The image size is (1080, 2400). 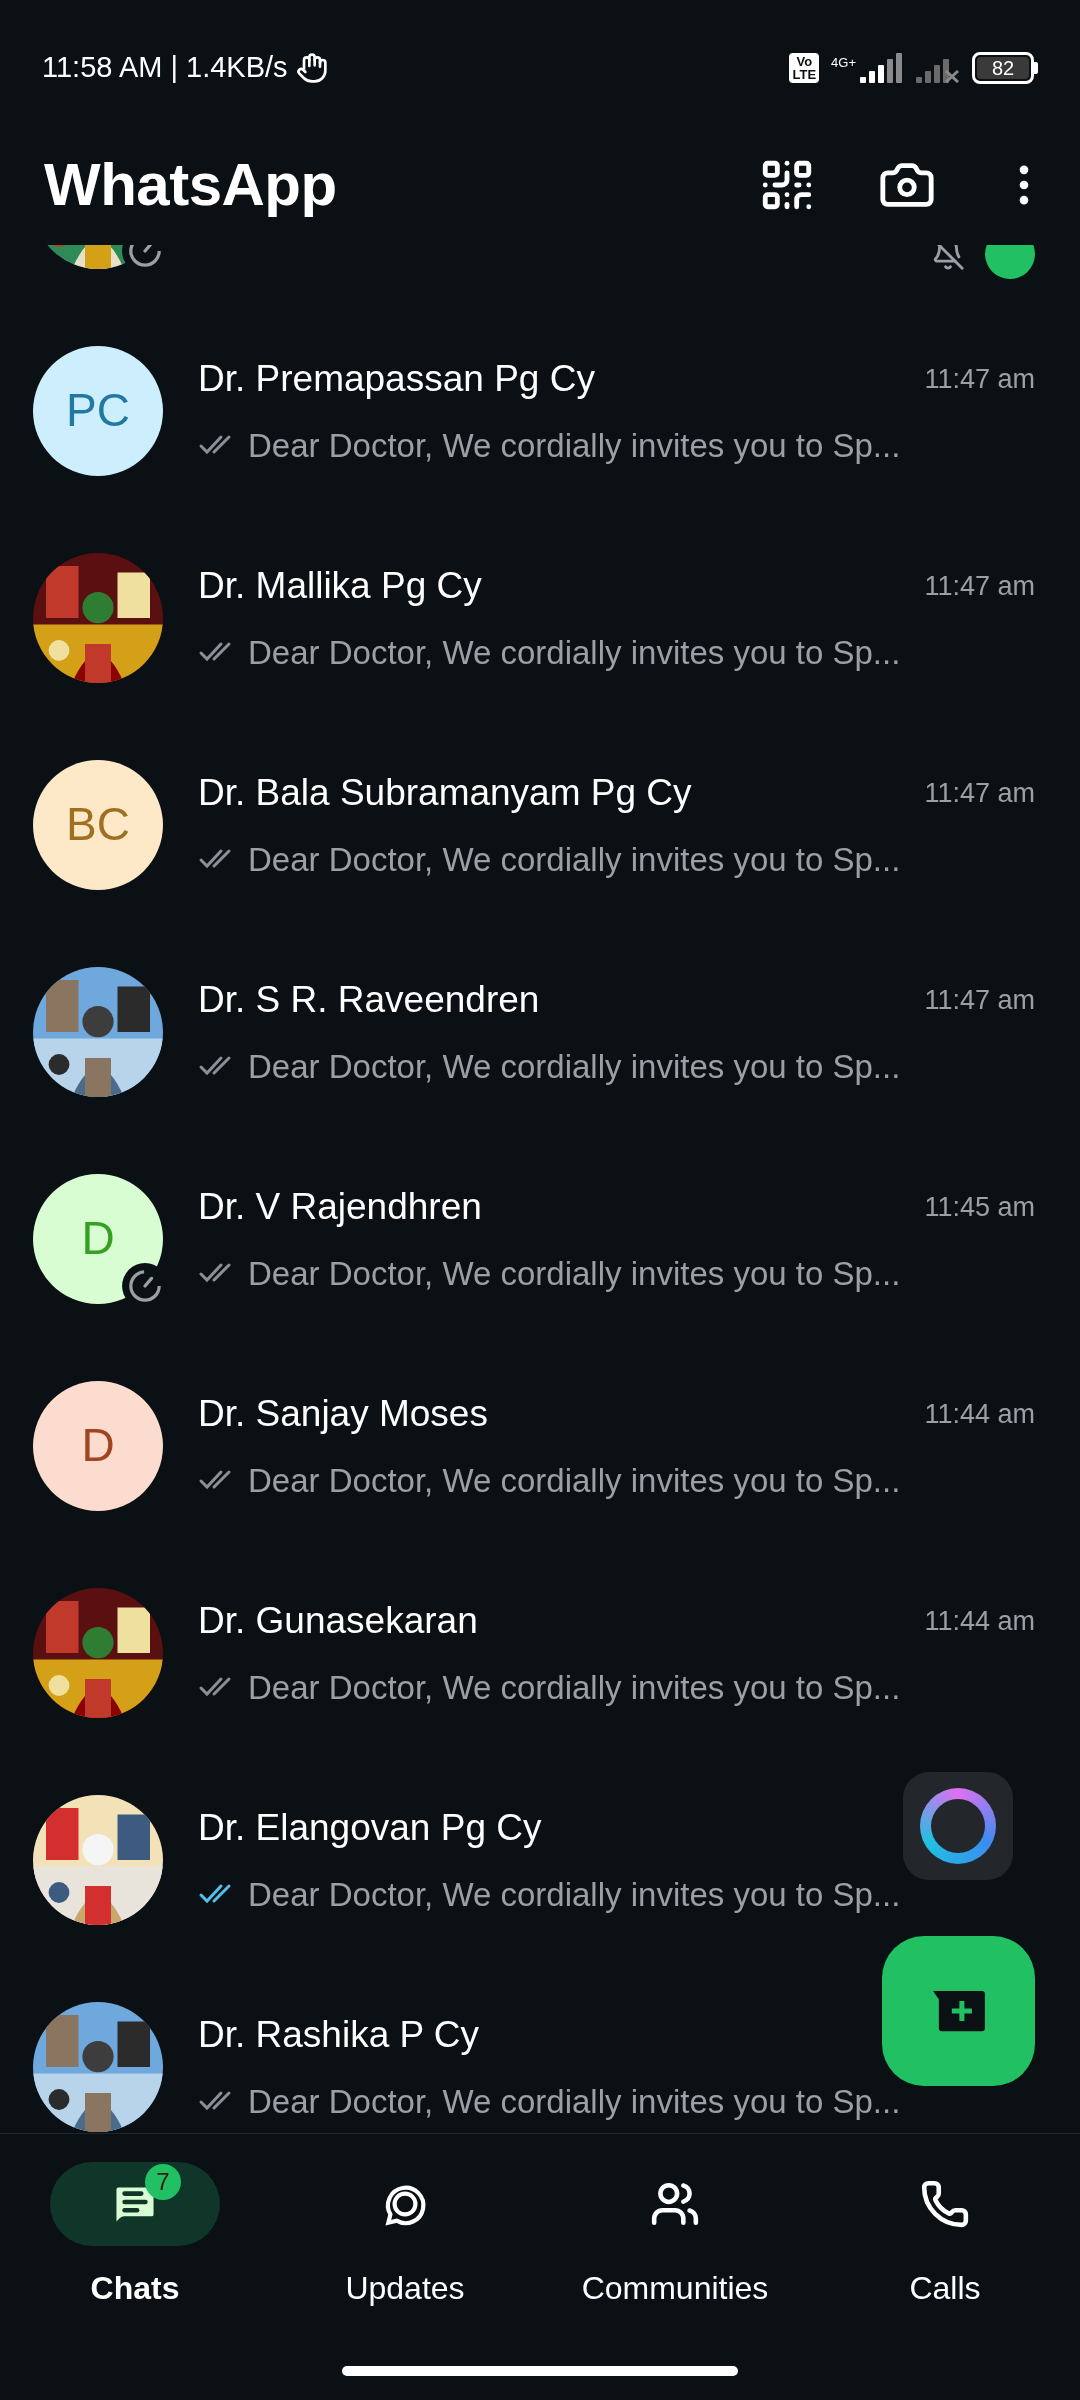 I want to click on assistant-bubble, so click(x=958, y=1826).